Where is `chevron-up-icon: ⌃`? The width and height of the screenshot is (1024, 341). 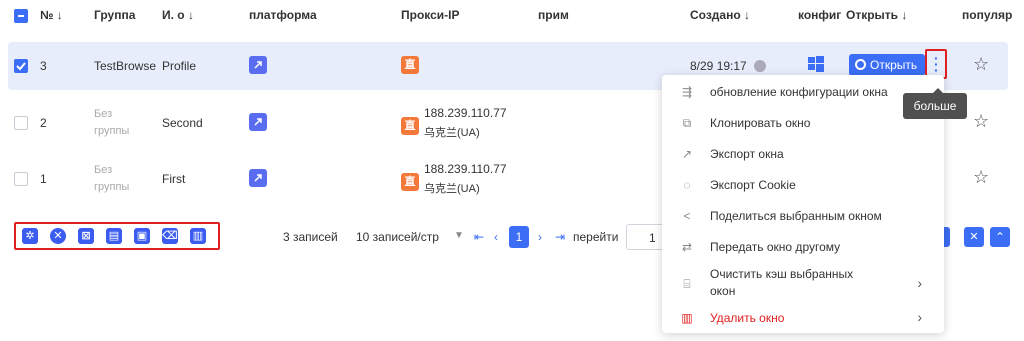
chevron-up-icon: ⌃ is located at coordinates (1000, 237).